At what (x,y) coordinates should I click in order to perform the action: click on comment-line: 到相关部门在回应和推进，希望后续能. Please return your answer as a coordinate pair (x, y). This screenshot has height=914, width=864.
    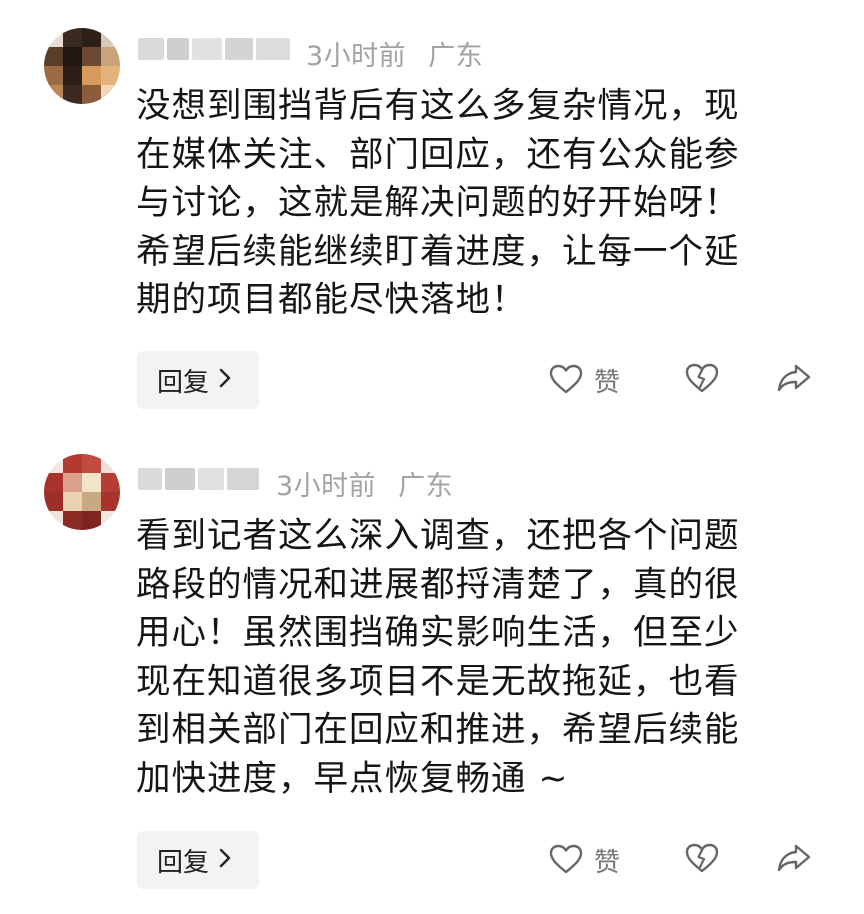
    Looking at the image, I should click on (438, 730).